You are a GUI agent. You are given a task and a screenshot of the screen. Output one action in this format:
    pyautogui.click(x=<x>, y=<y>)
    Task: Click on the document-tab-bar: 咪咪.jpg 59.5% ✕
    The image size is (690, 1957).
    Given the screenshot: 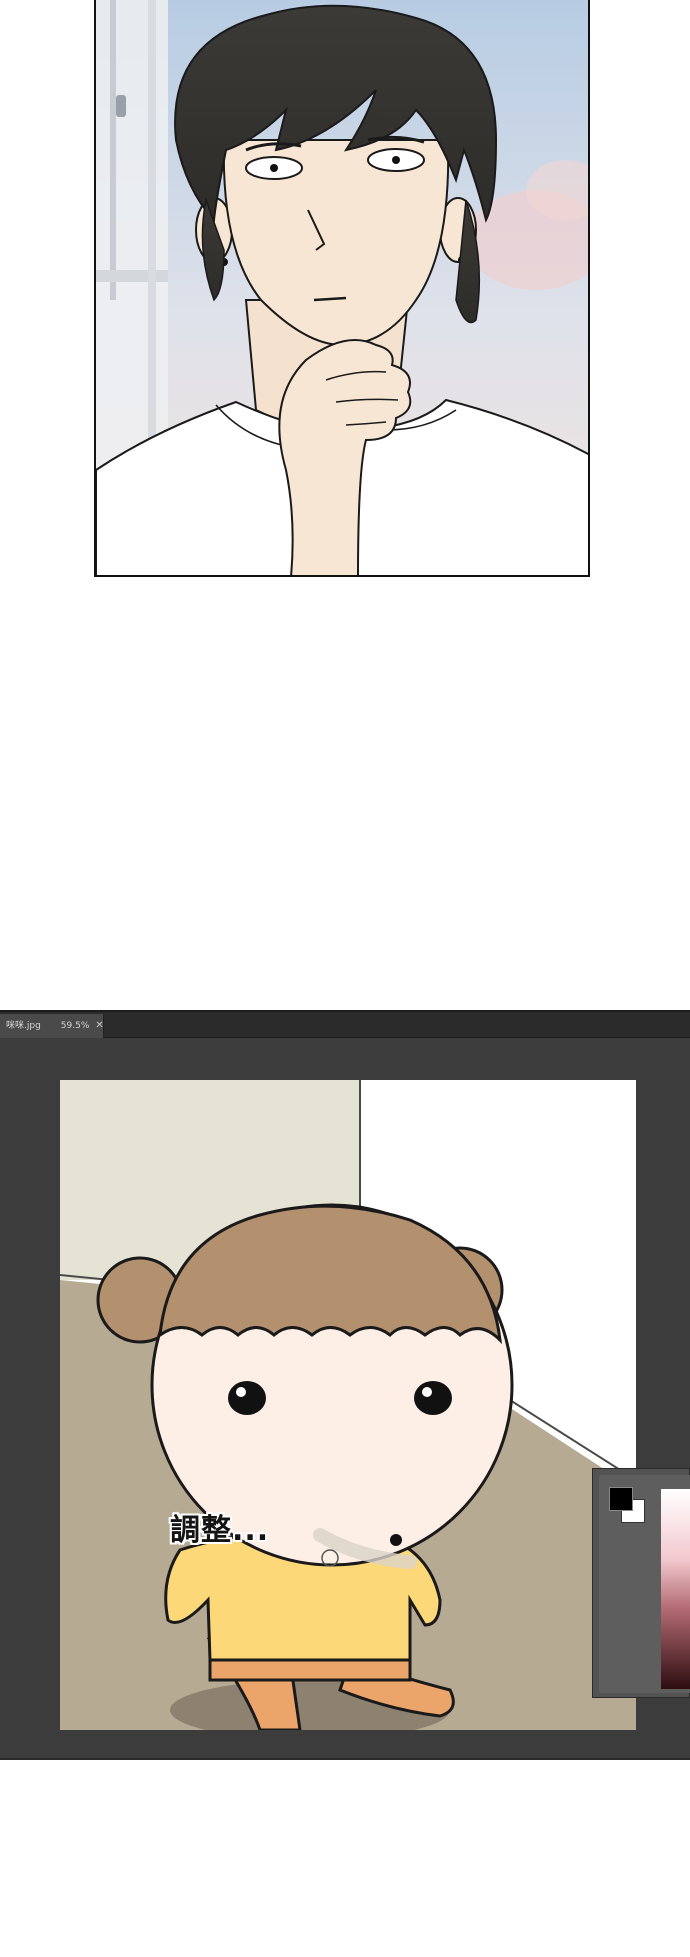 What is the action you would take?
    pyautogui.click(x=345, y=1025)
    